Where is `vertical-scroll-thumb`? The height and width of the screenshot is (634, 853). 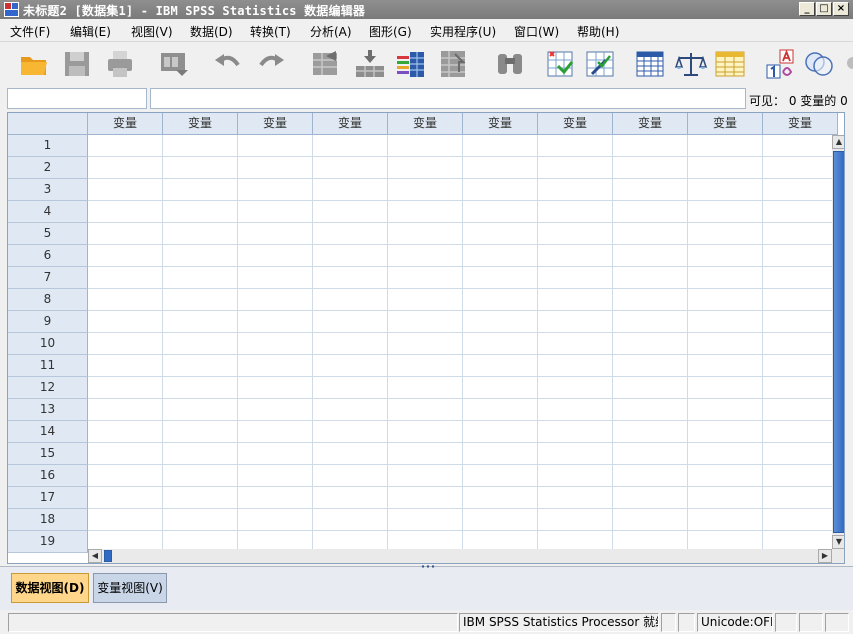
vertical-scroll-thumb is located at coordinates (838, 342).